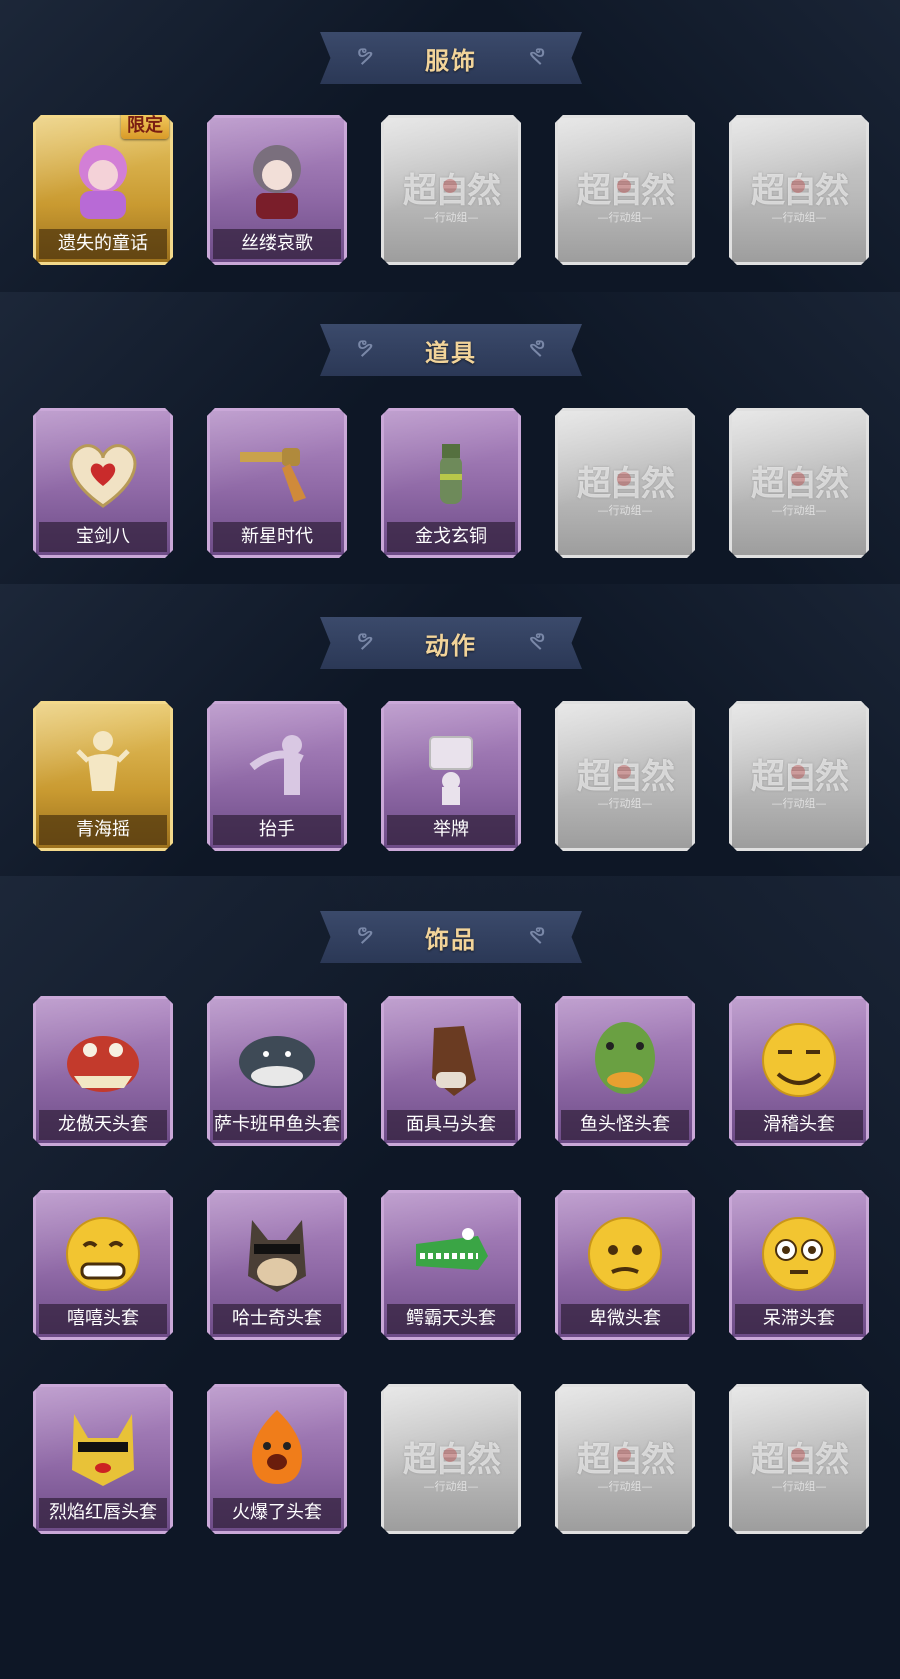 The image size is (900, 1679). I want to click on section-title: 饰品, so click(451, 939).